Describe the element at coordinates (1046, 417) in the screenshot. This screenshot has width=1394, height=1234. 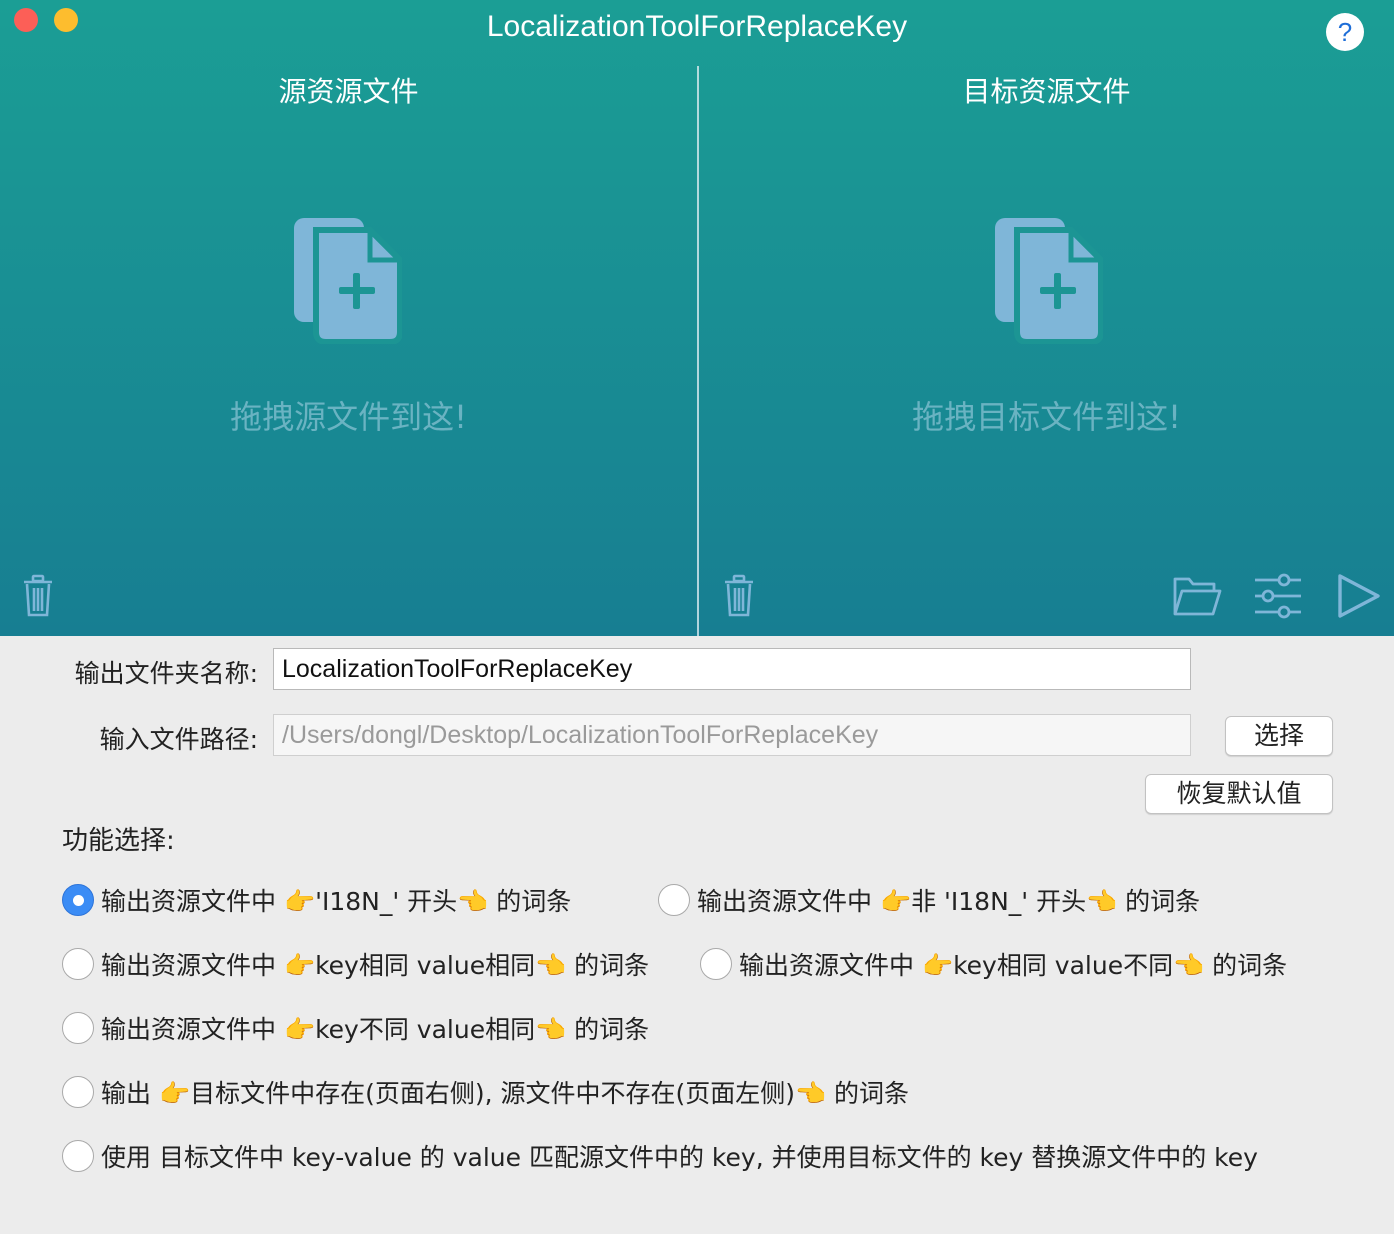
I see `target-drop-hint: 拖拽目标文件到这!` at that location.